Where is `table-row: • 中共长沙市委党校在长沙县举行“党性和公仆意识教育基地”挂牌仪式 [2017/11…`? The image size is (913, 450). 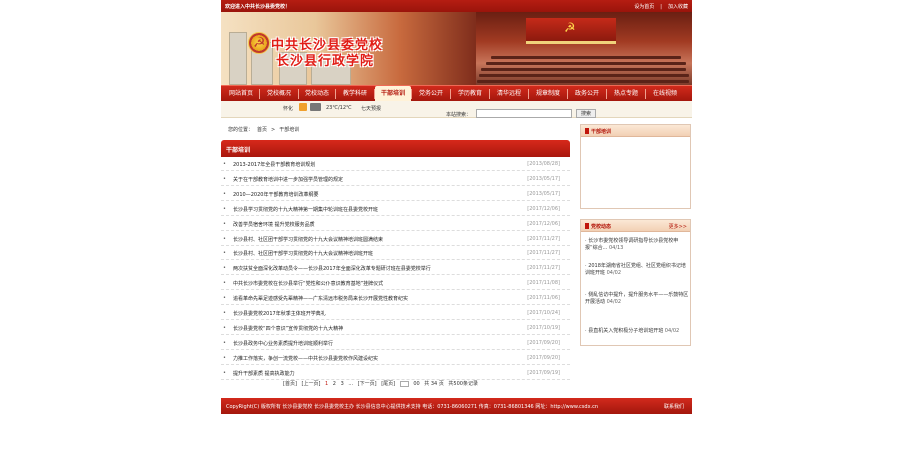 table-row: • 中共长沙市委党校在长沙县举行“党性和公仆意识教育基地”挂牌仪式 [2017/11… is located at coordinates (395, 283).